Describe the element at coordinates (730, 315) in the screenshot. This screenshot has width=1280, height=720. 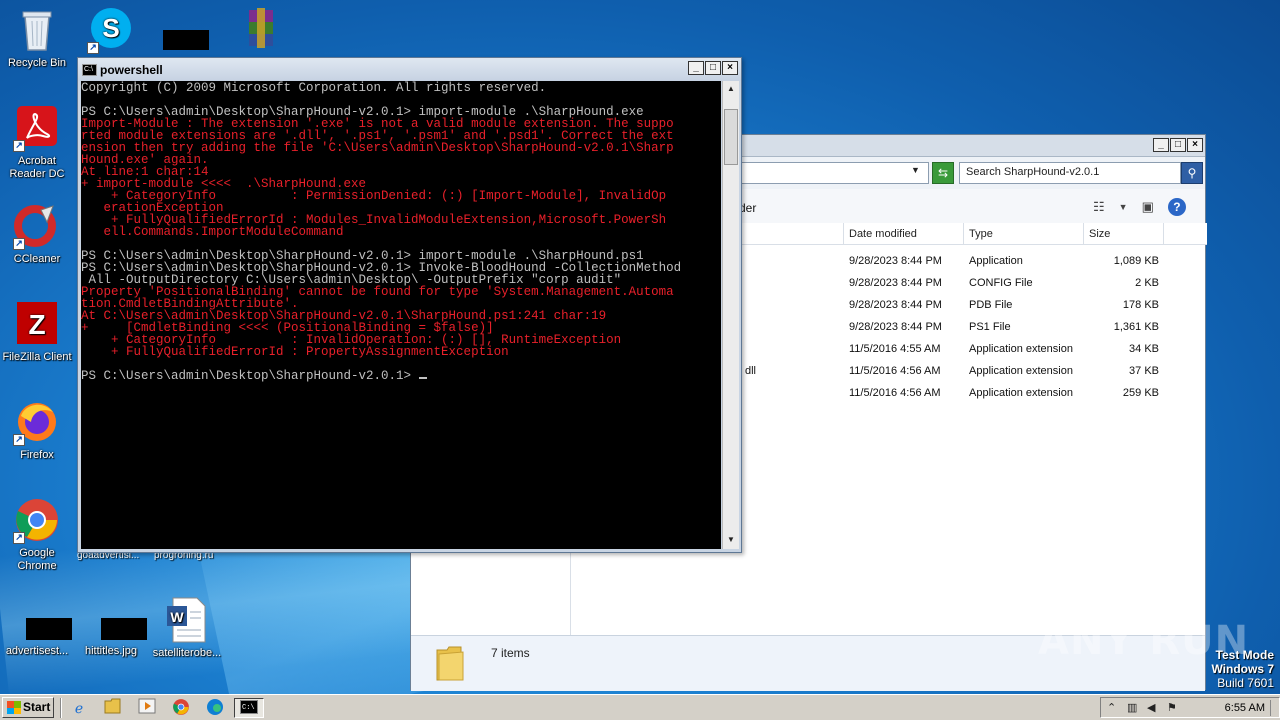
I see `vertical-scrollbar: ▲ ▼` at that location.